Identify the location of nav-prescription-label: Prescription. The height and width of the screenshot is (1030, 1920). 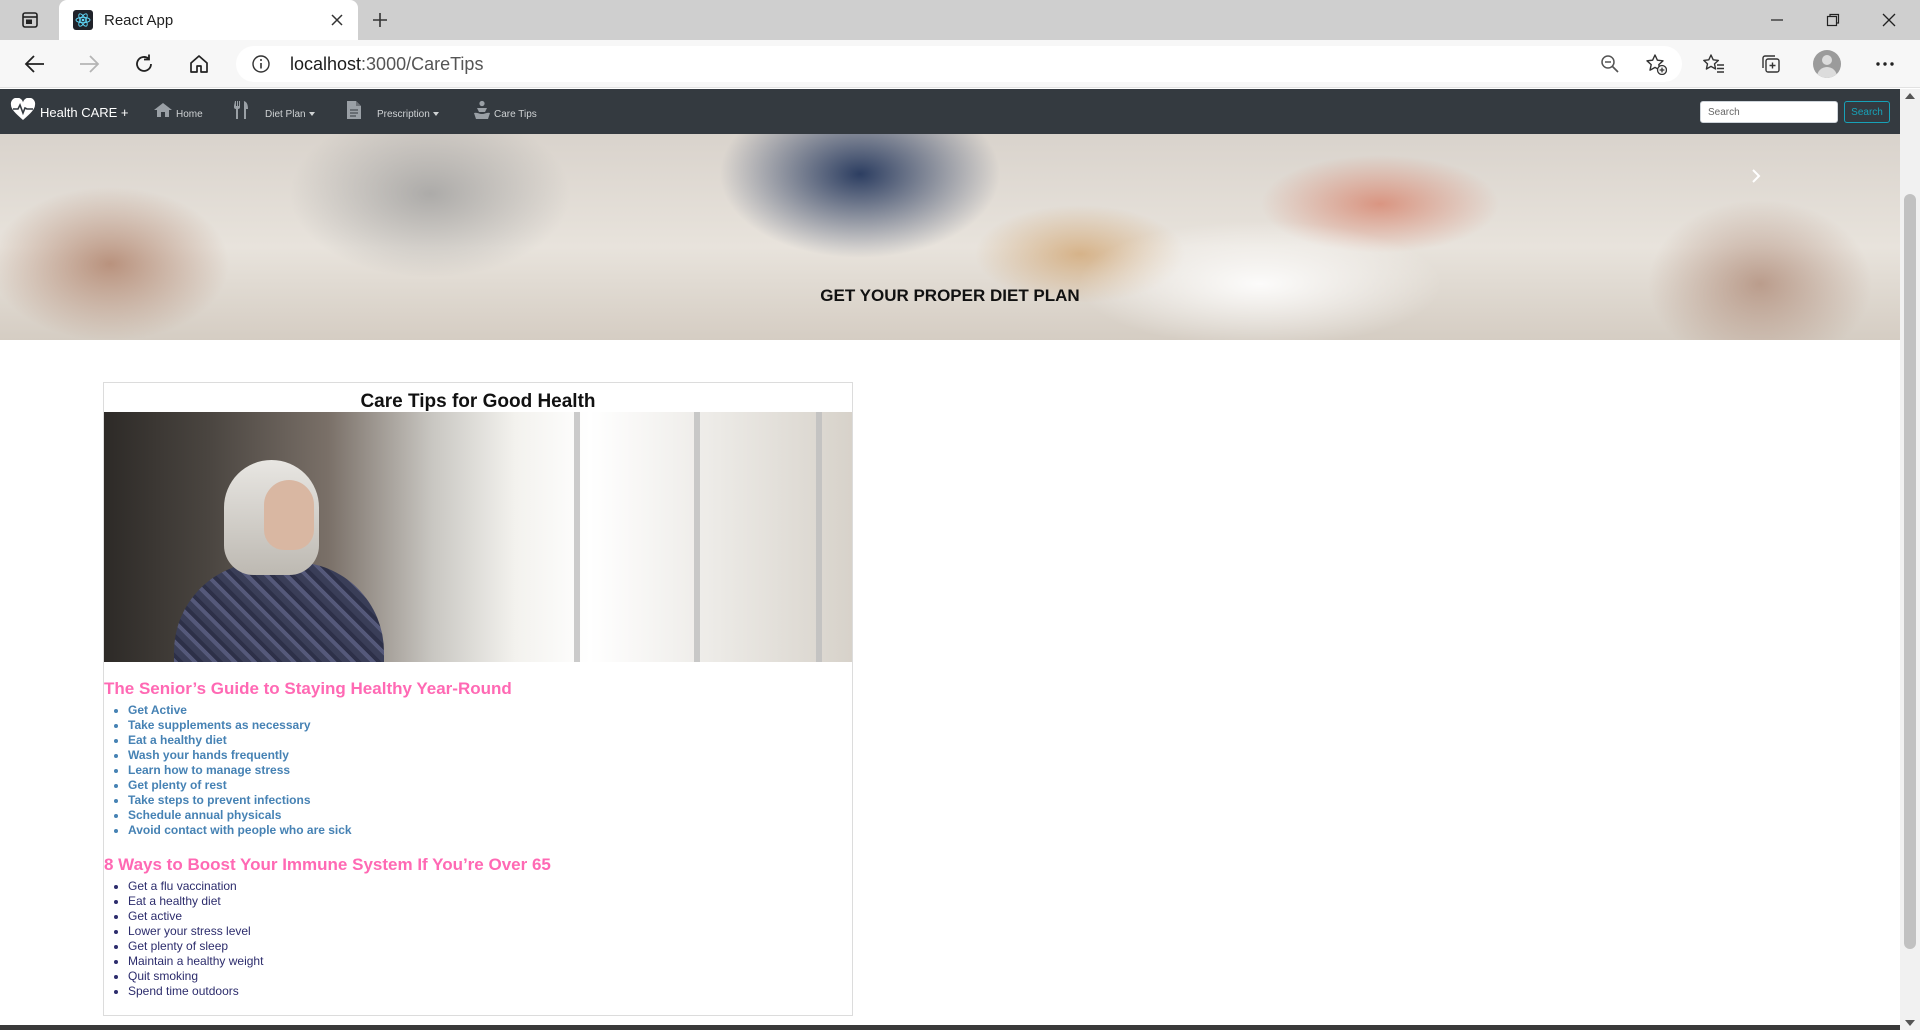
(408, 114).